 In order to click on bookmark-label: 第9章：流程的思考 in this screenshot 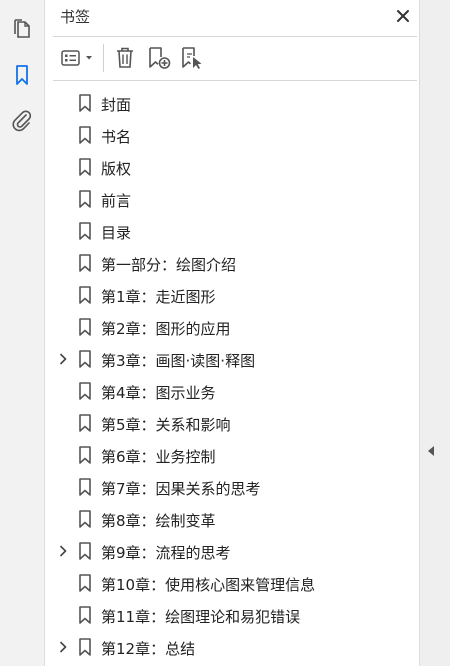, I will do `click(166, 553)`.